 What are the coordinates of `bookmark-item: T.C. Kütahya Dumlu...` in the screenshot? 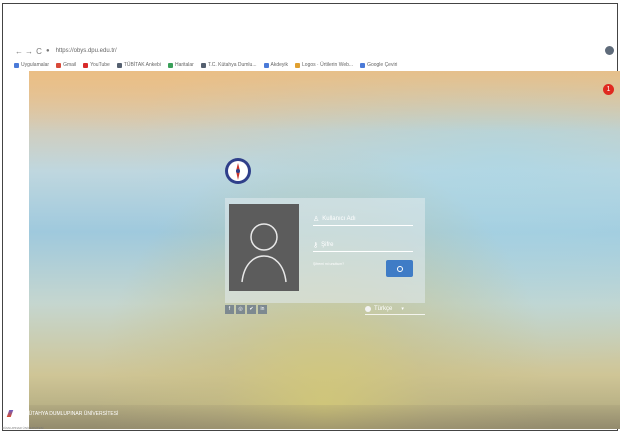 It's located at (228, 65).